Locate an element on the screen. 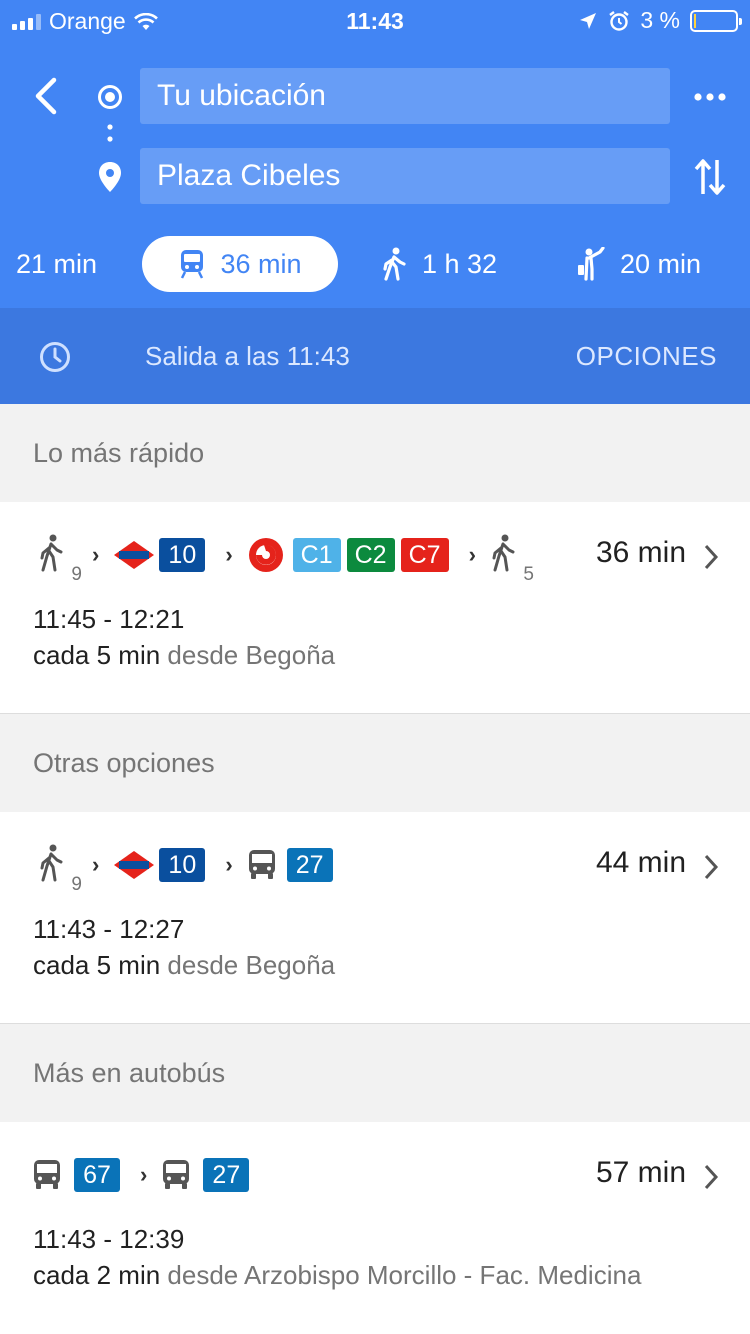 This screenshot has width=750, height=1334. bus-line-badge: 67 is located at coordinates (97, 1175).